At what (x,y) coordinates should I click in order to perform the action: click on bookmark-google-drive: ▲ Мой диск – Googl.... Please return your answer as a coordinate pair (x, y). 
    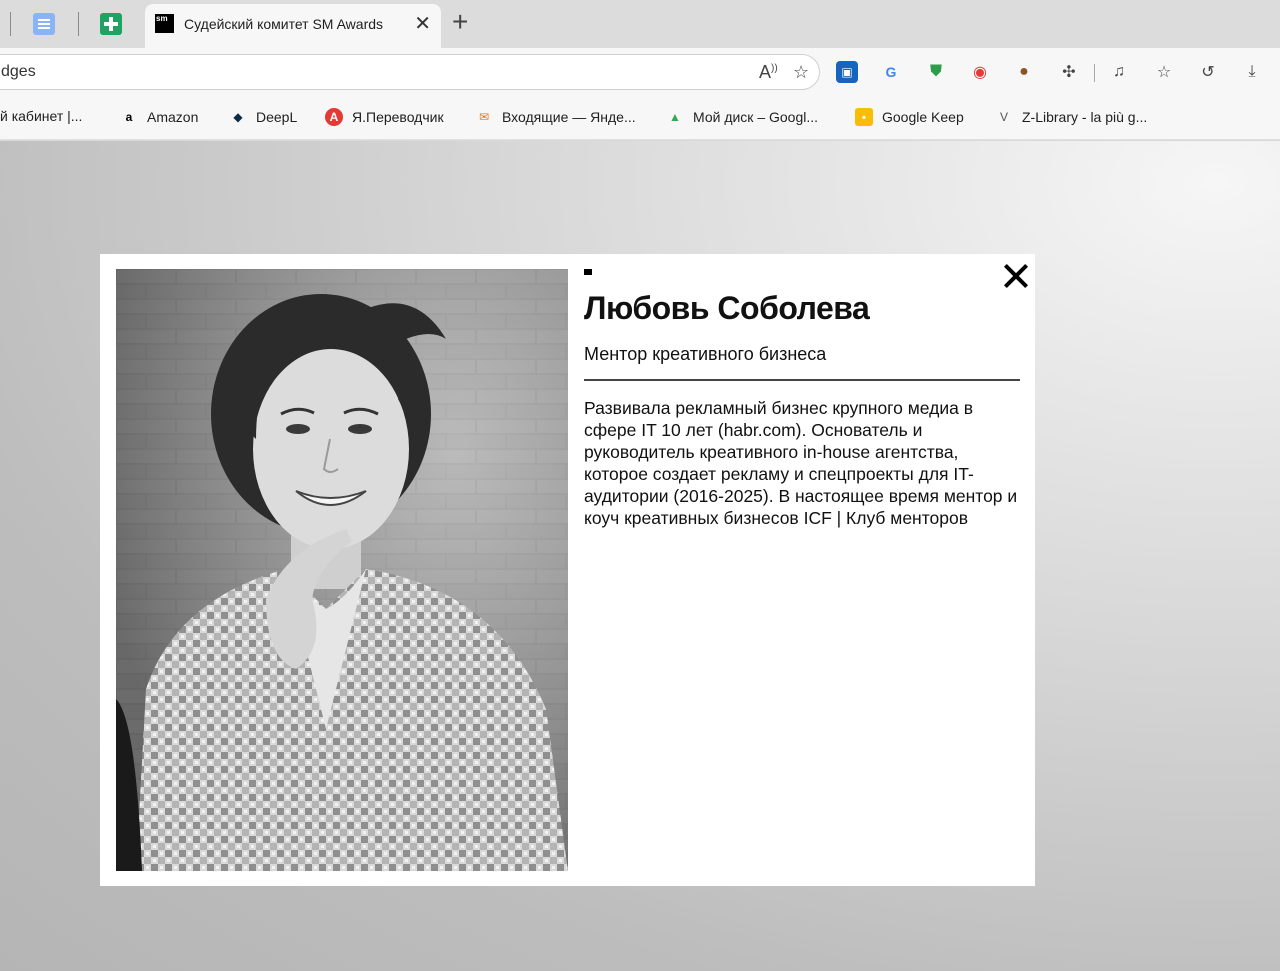
    Looking at the image, I should click on (742, 117).